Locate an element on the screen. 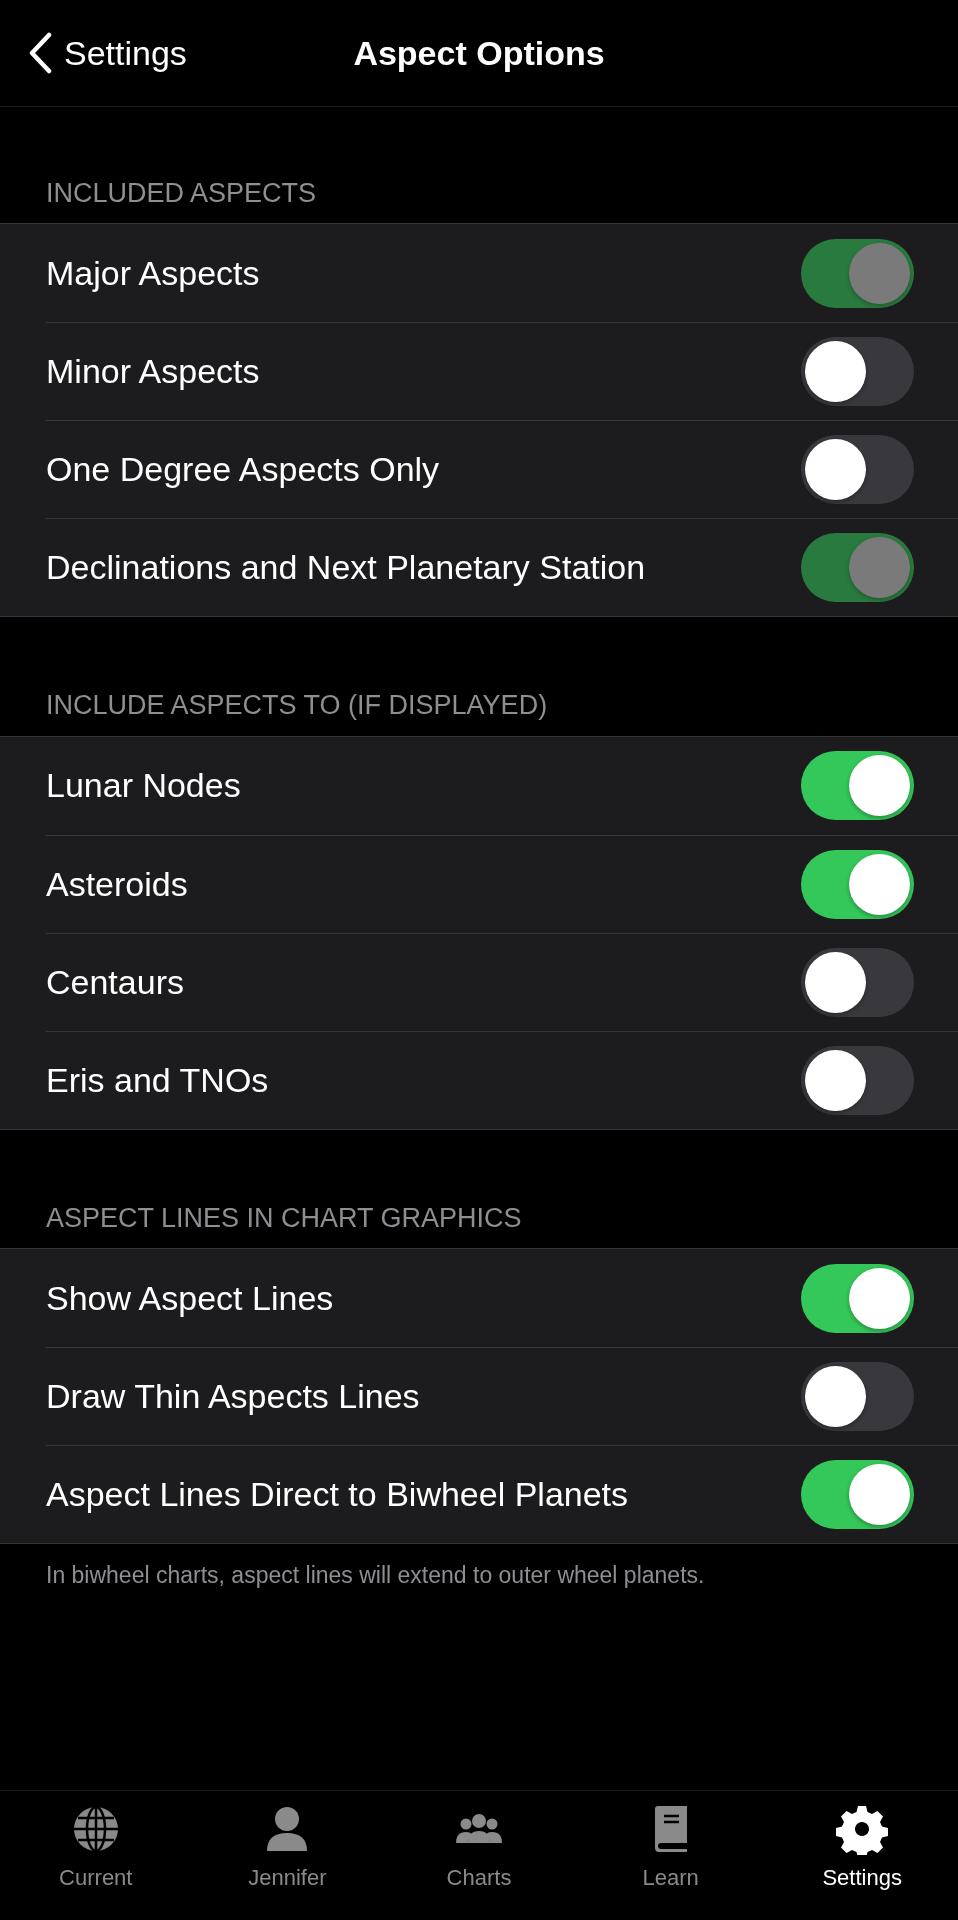 This screenshot has width=958, height=1920. setting-label: Draw Thin Aspects Lines is located at coordinates (233, 1397).